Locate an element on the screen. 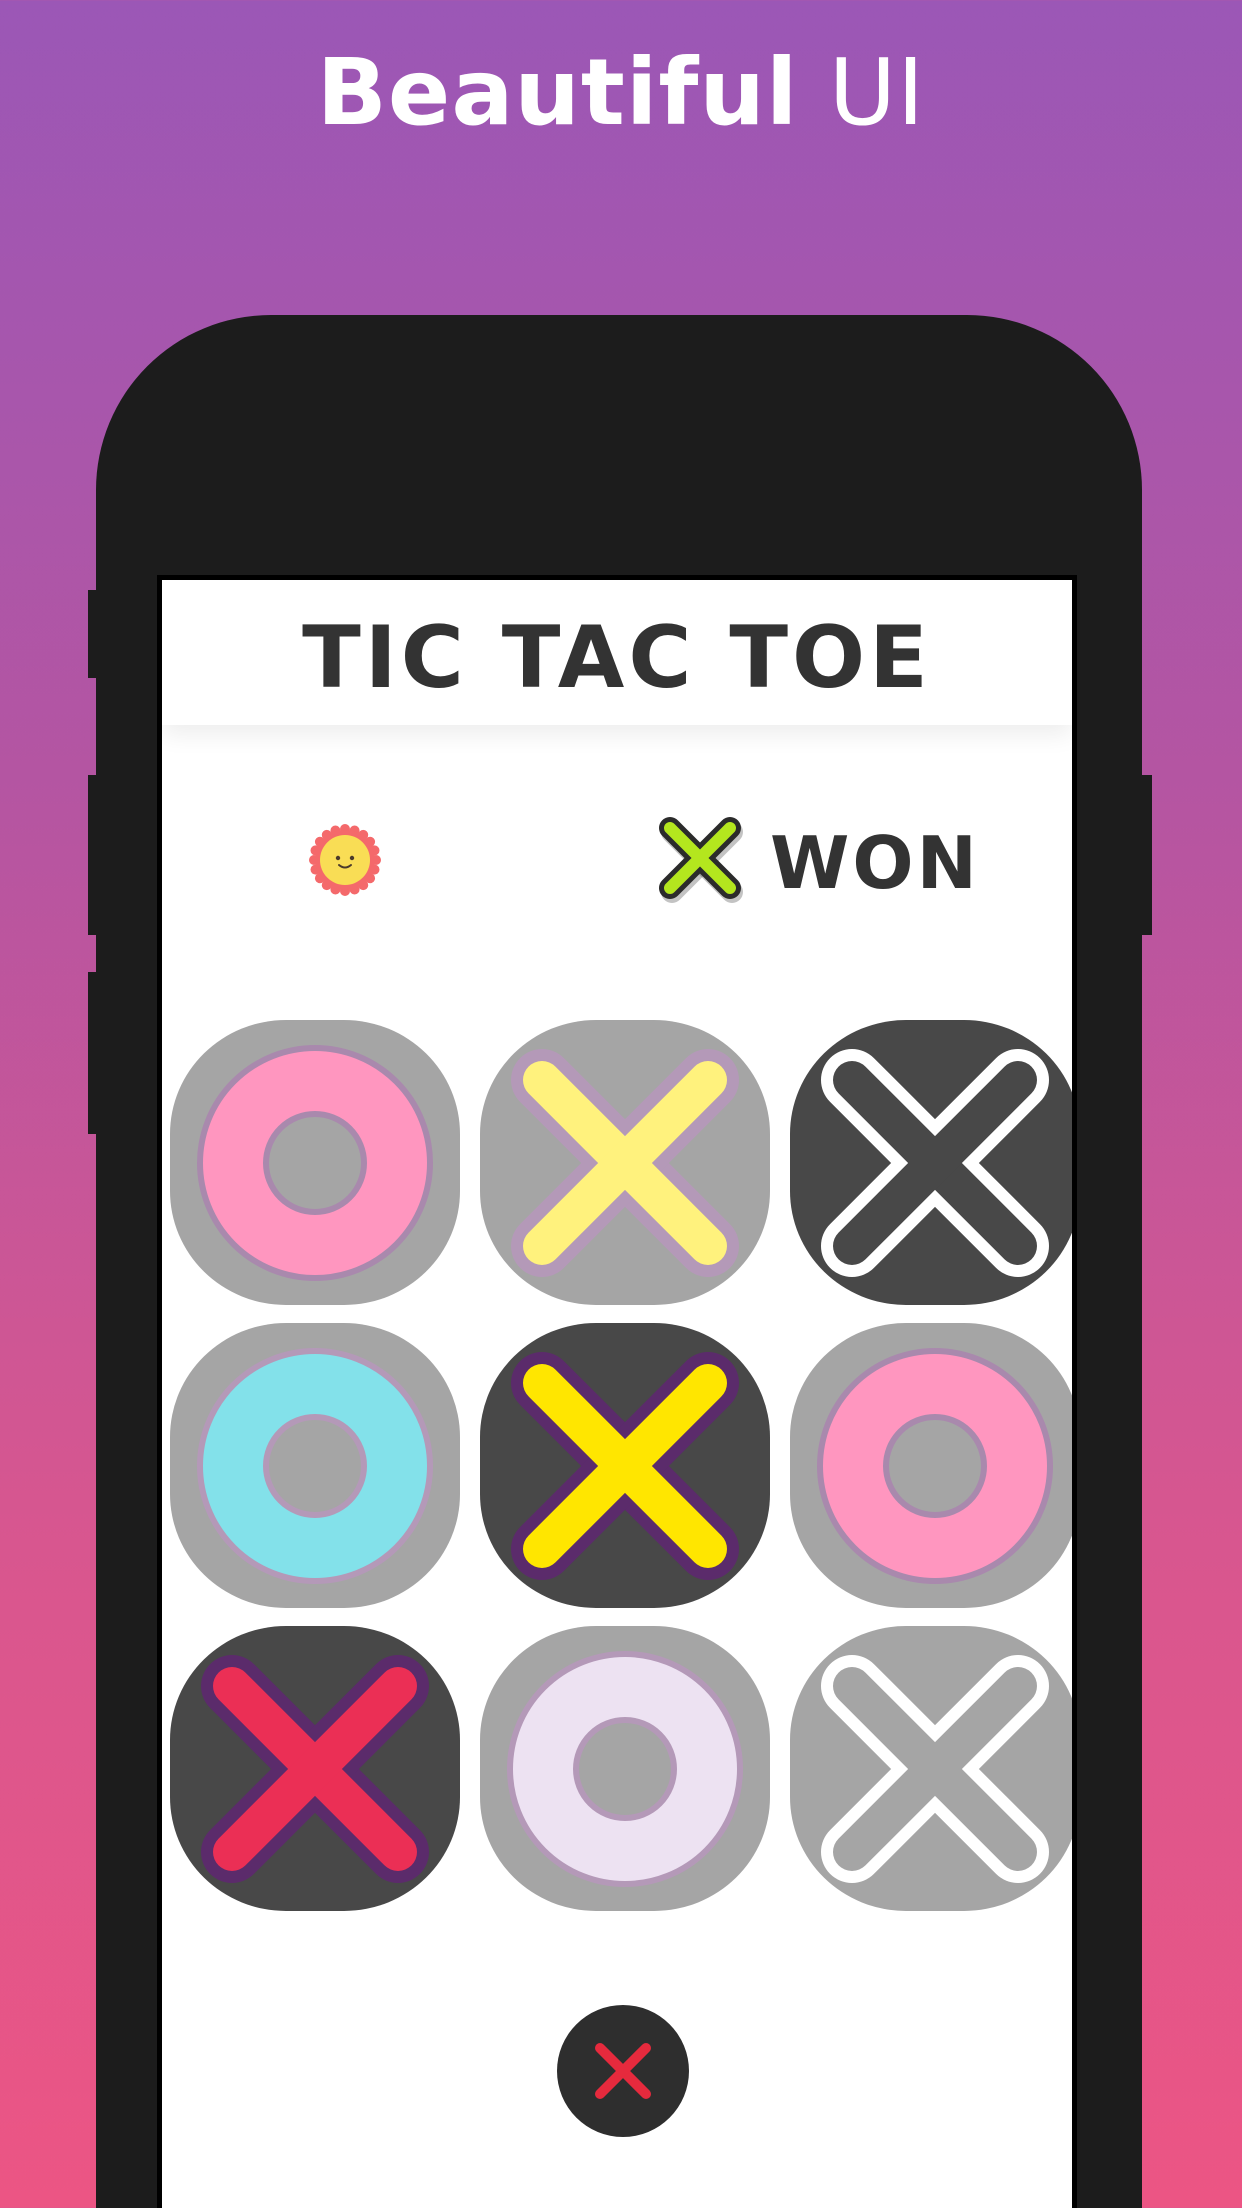 The width and height of the screenshot is (1242, 2208). won-label: WON is located at coordinates (875, 863).